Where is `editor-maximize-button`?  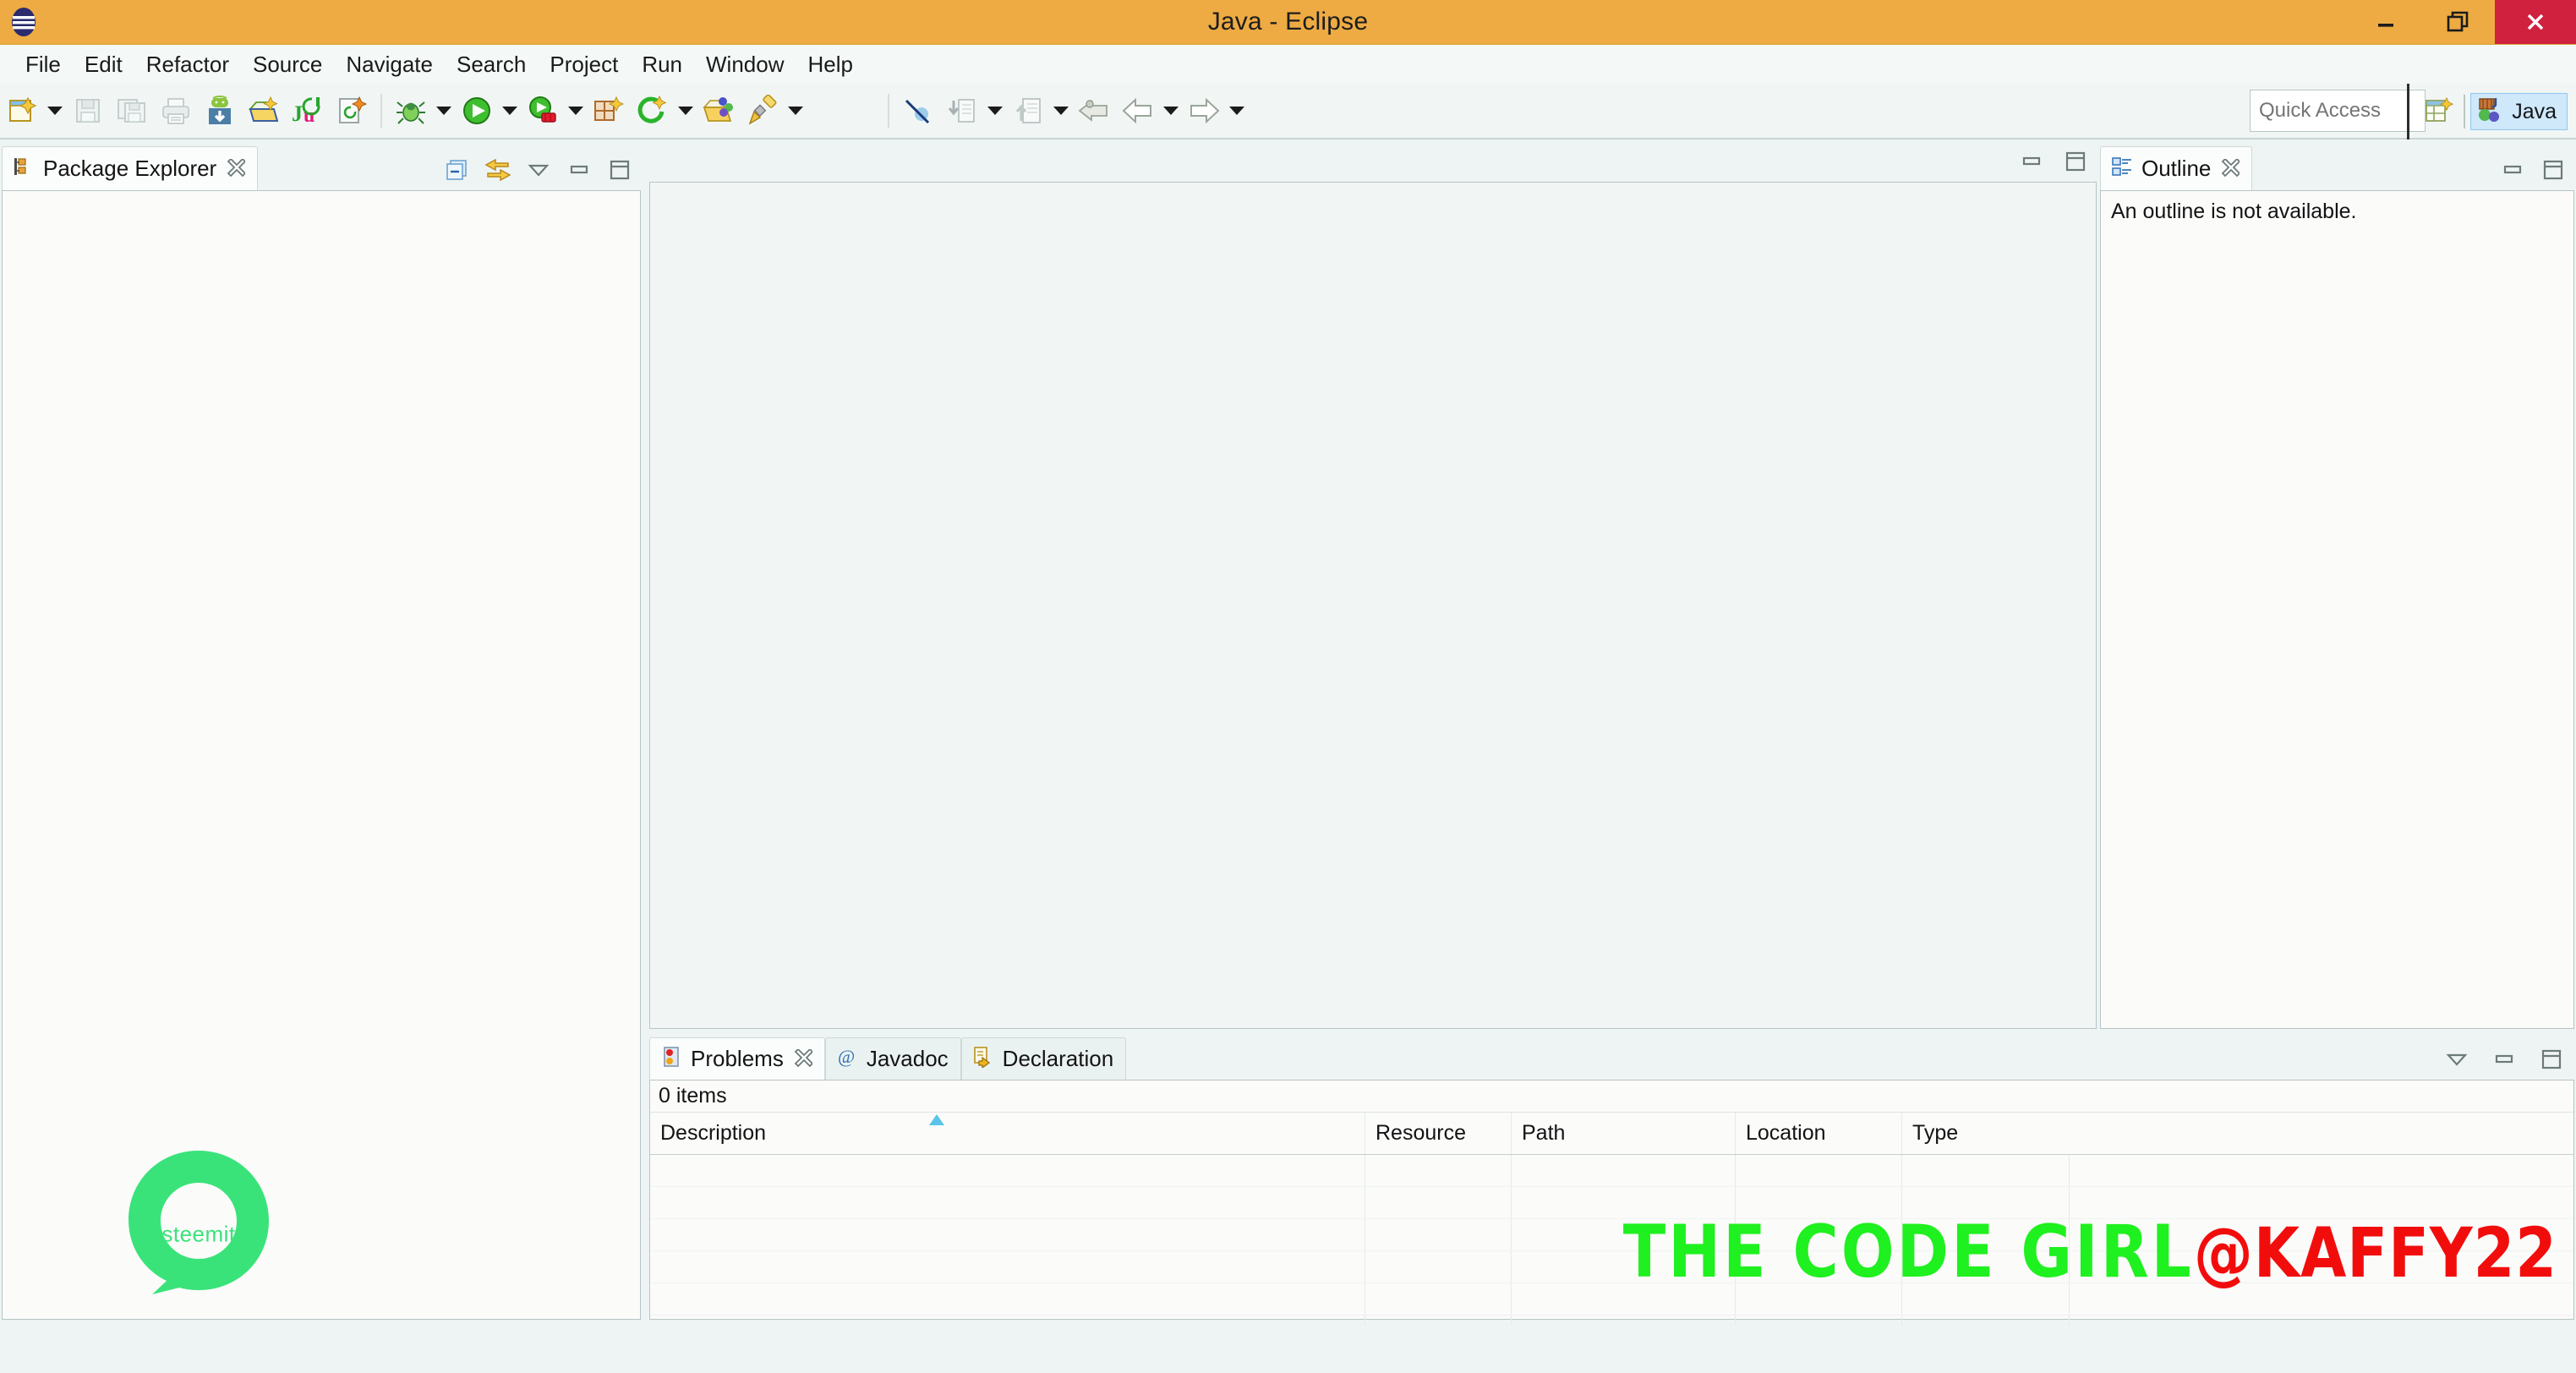 editor-maximize-button is located at coordinates (2075, 161).